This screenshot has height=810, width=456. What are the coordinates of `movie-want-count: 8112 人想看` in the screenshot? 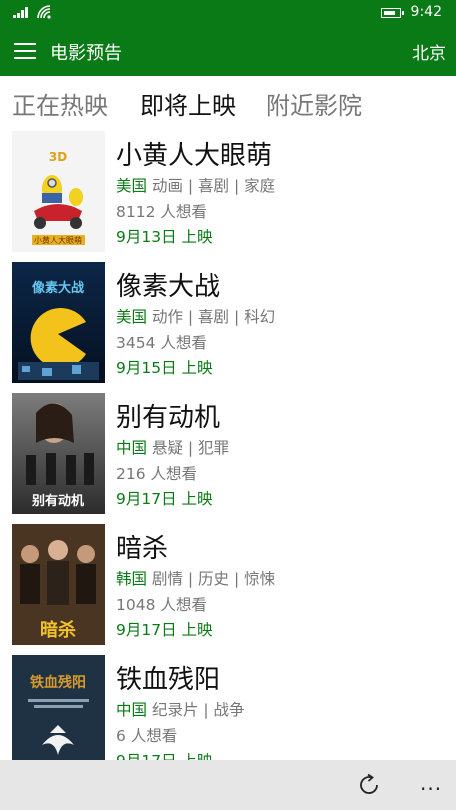 It's located at (161, 212).